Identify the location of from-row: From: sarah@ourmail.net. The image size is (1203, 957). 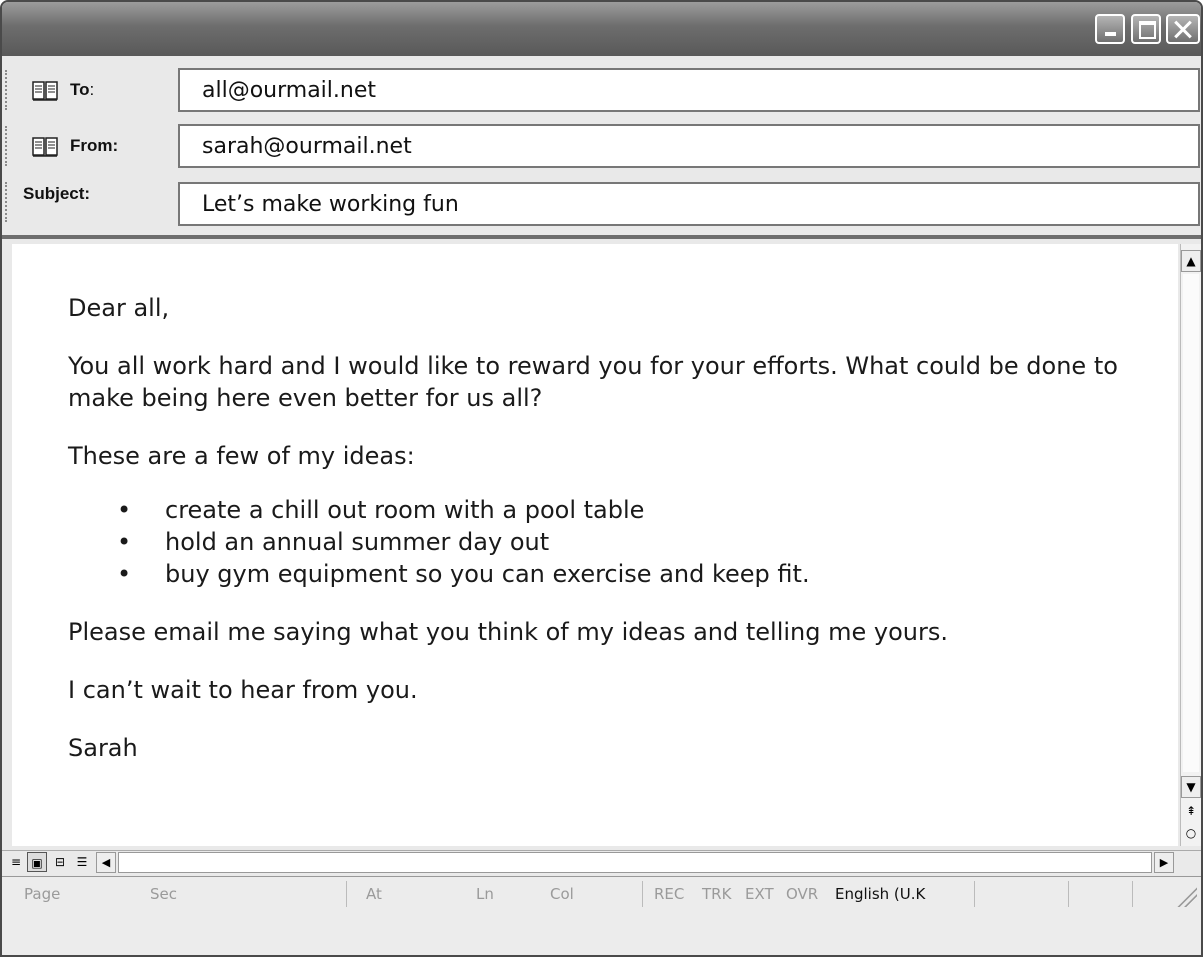
(601, 146).